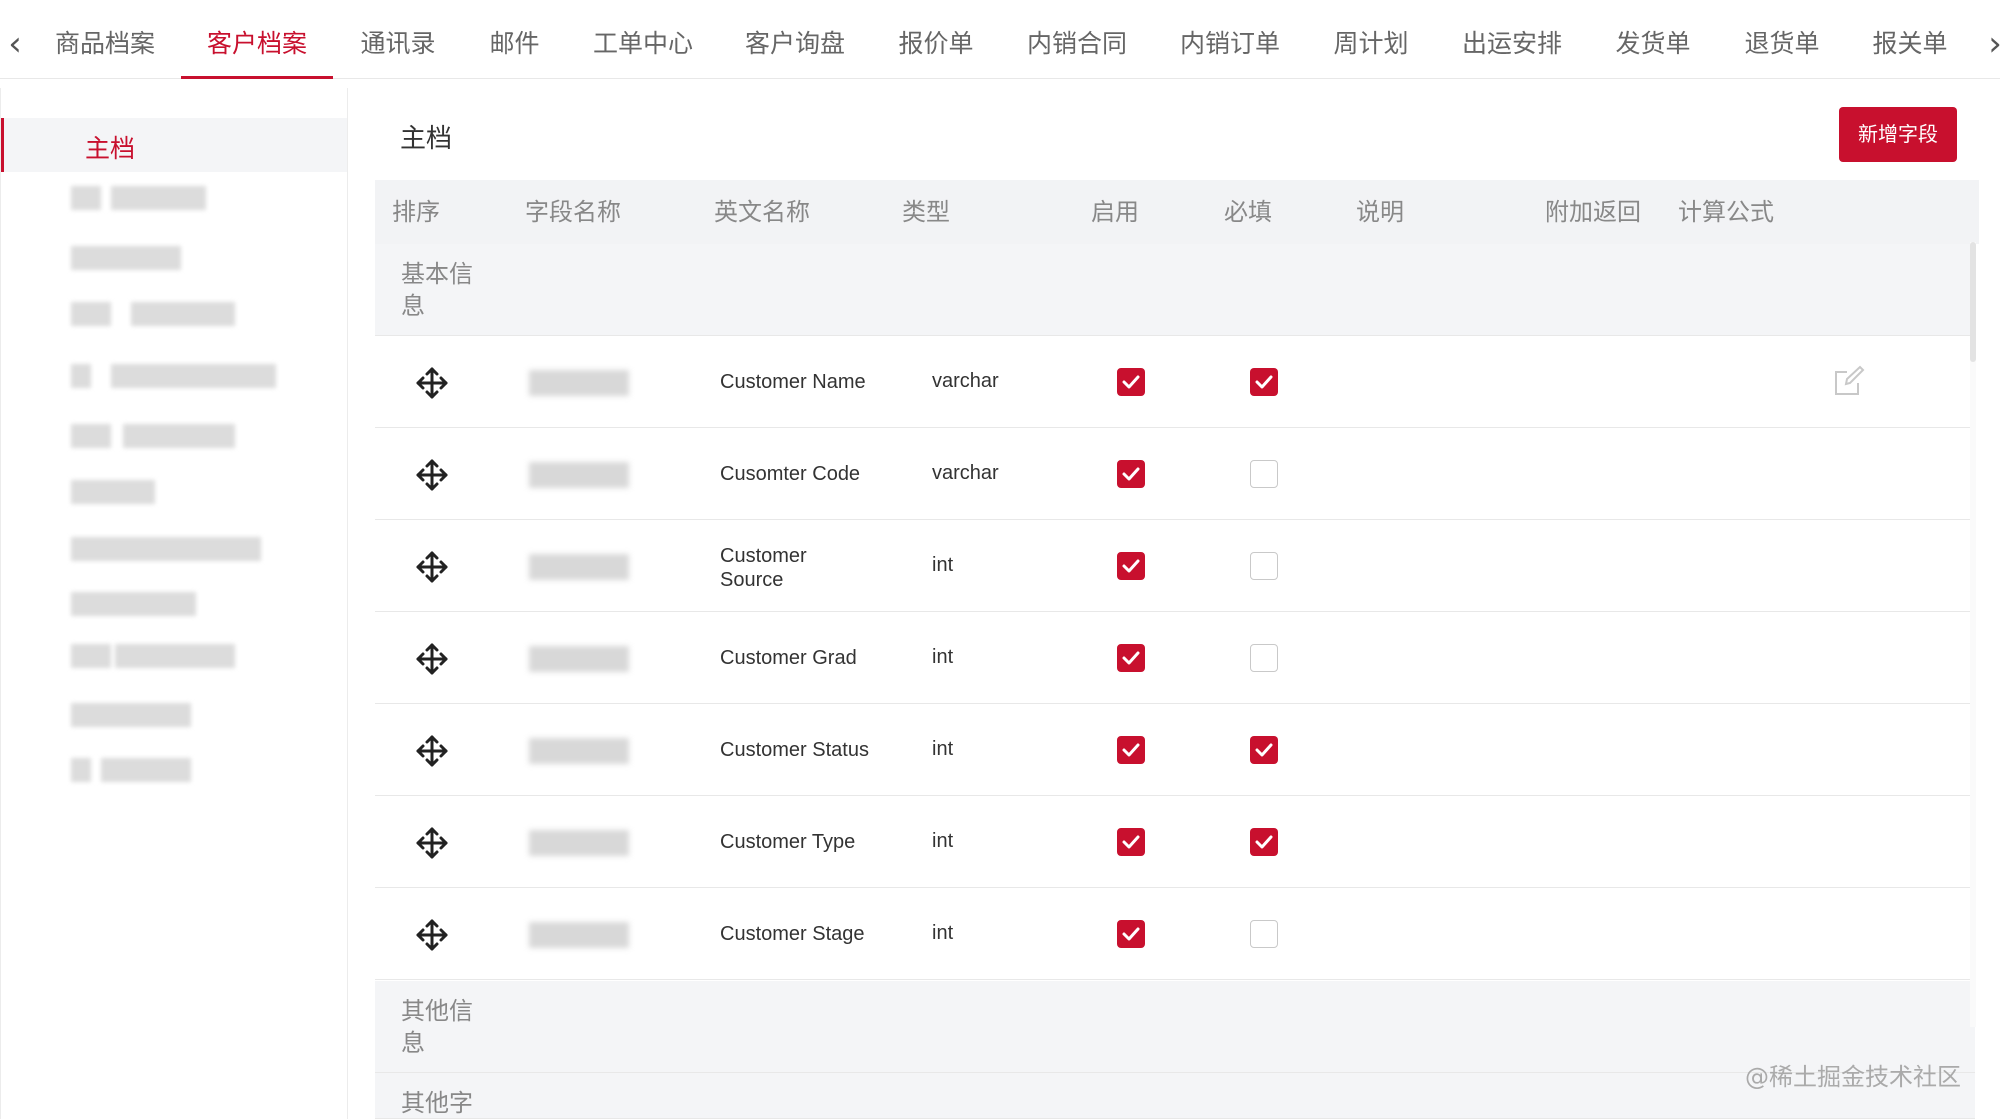  Describe the element at coordinates (792, 934) in the screenshot. I see `english-name-cell: Customer Stage` at that location.